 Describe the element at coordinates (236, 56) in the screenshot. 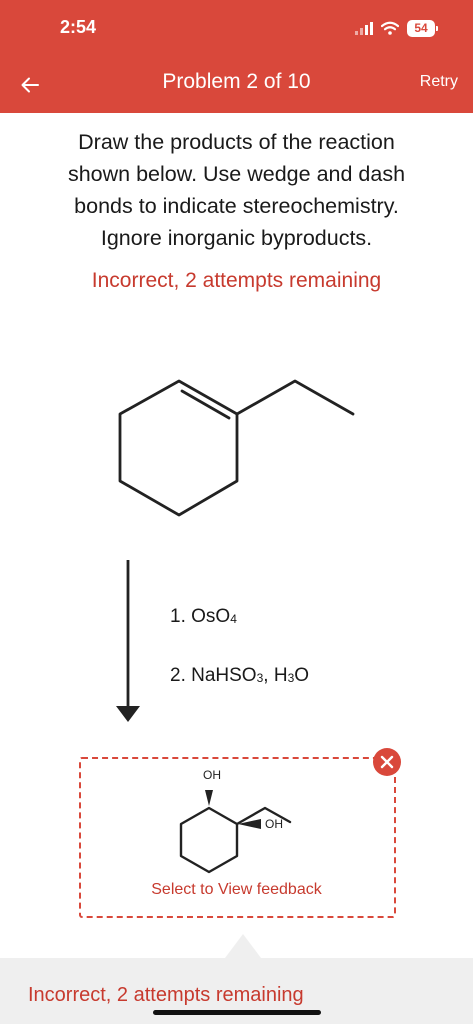

I see `app-header: 2:54 54 Problem 2 of 10 Retry` at that location.